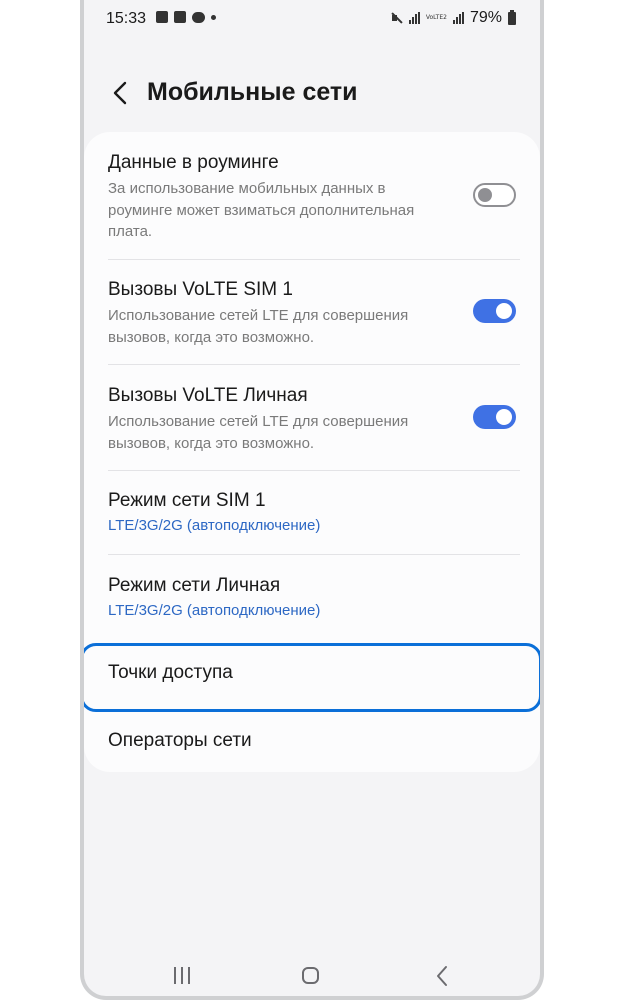  What do you see at coordinates (312, 18) in the screenshot?
I see `status-bar: 15:33 VoLTE2 79%` at bounding box center [312, 18].